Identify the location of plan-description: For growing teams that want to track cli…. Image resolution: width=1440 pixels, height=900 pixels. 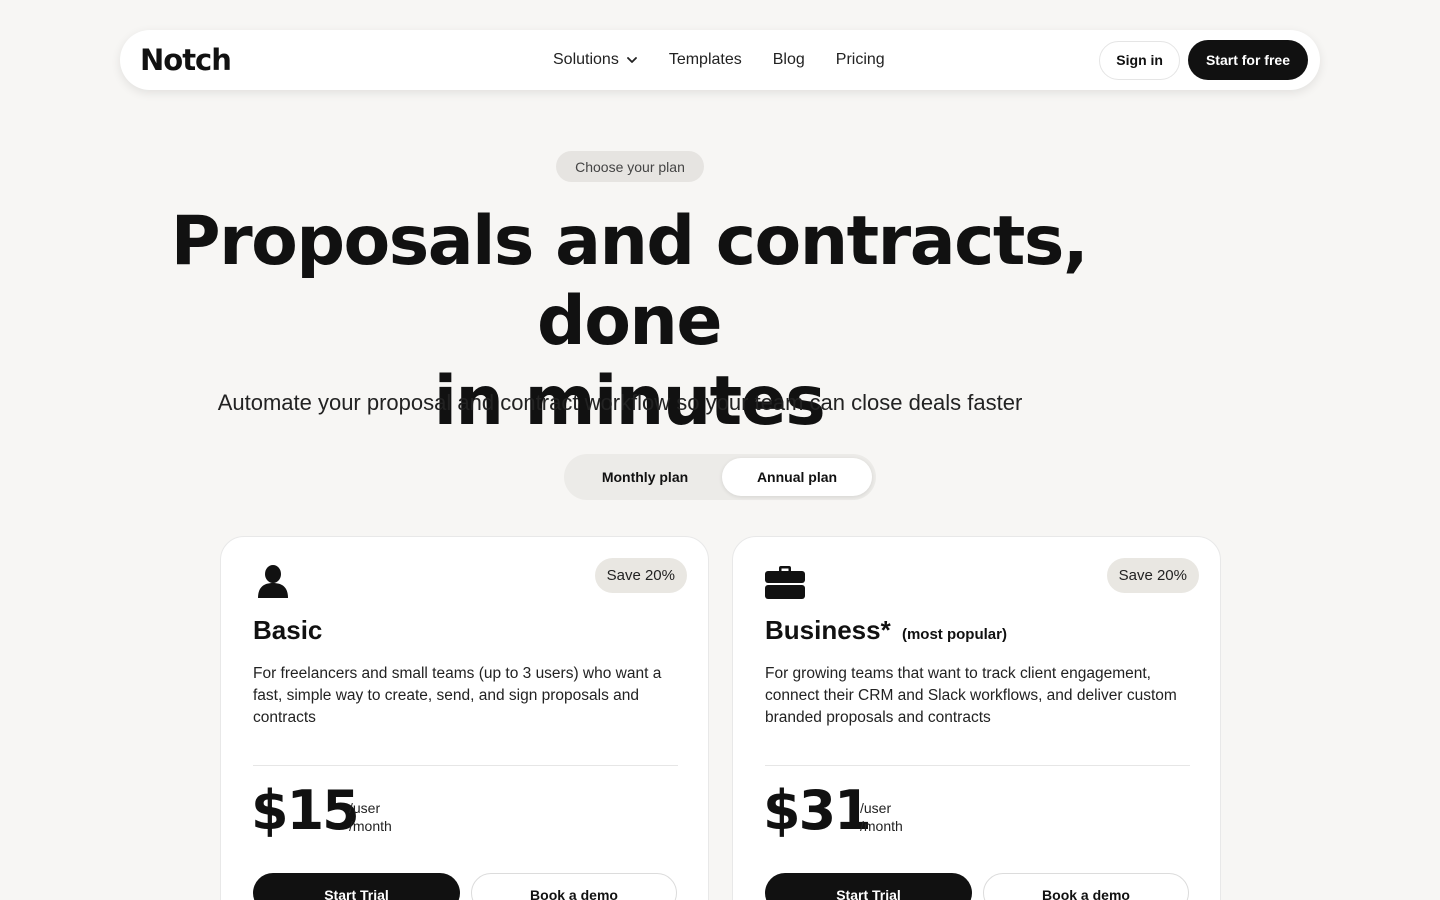
(971, 695).